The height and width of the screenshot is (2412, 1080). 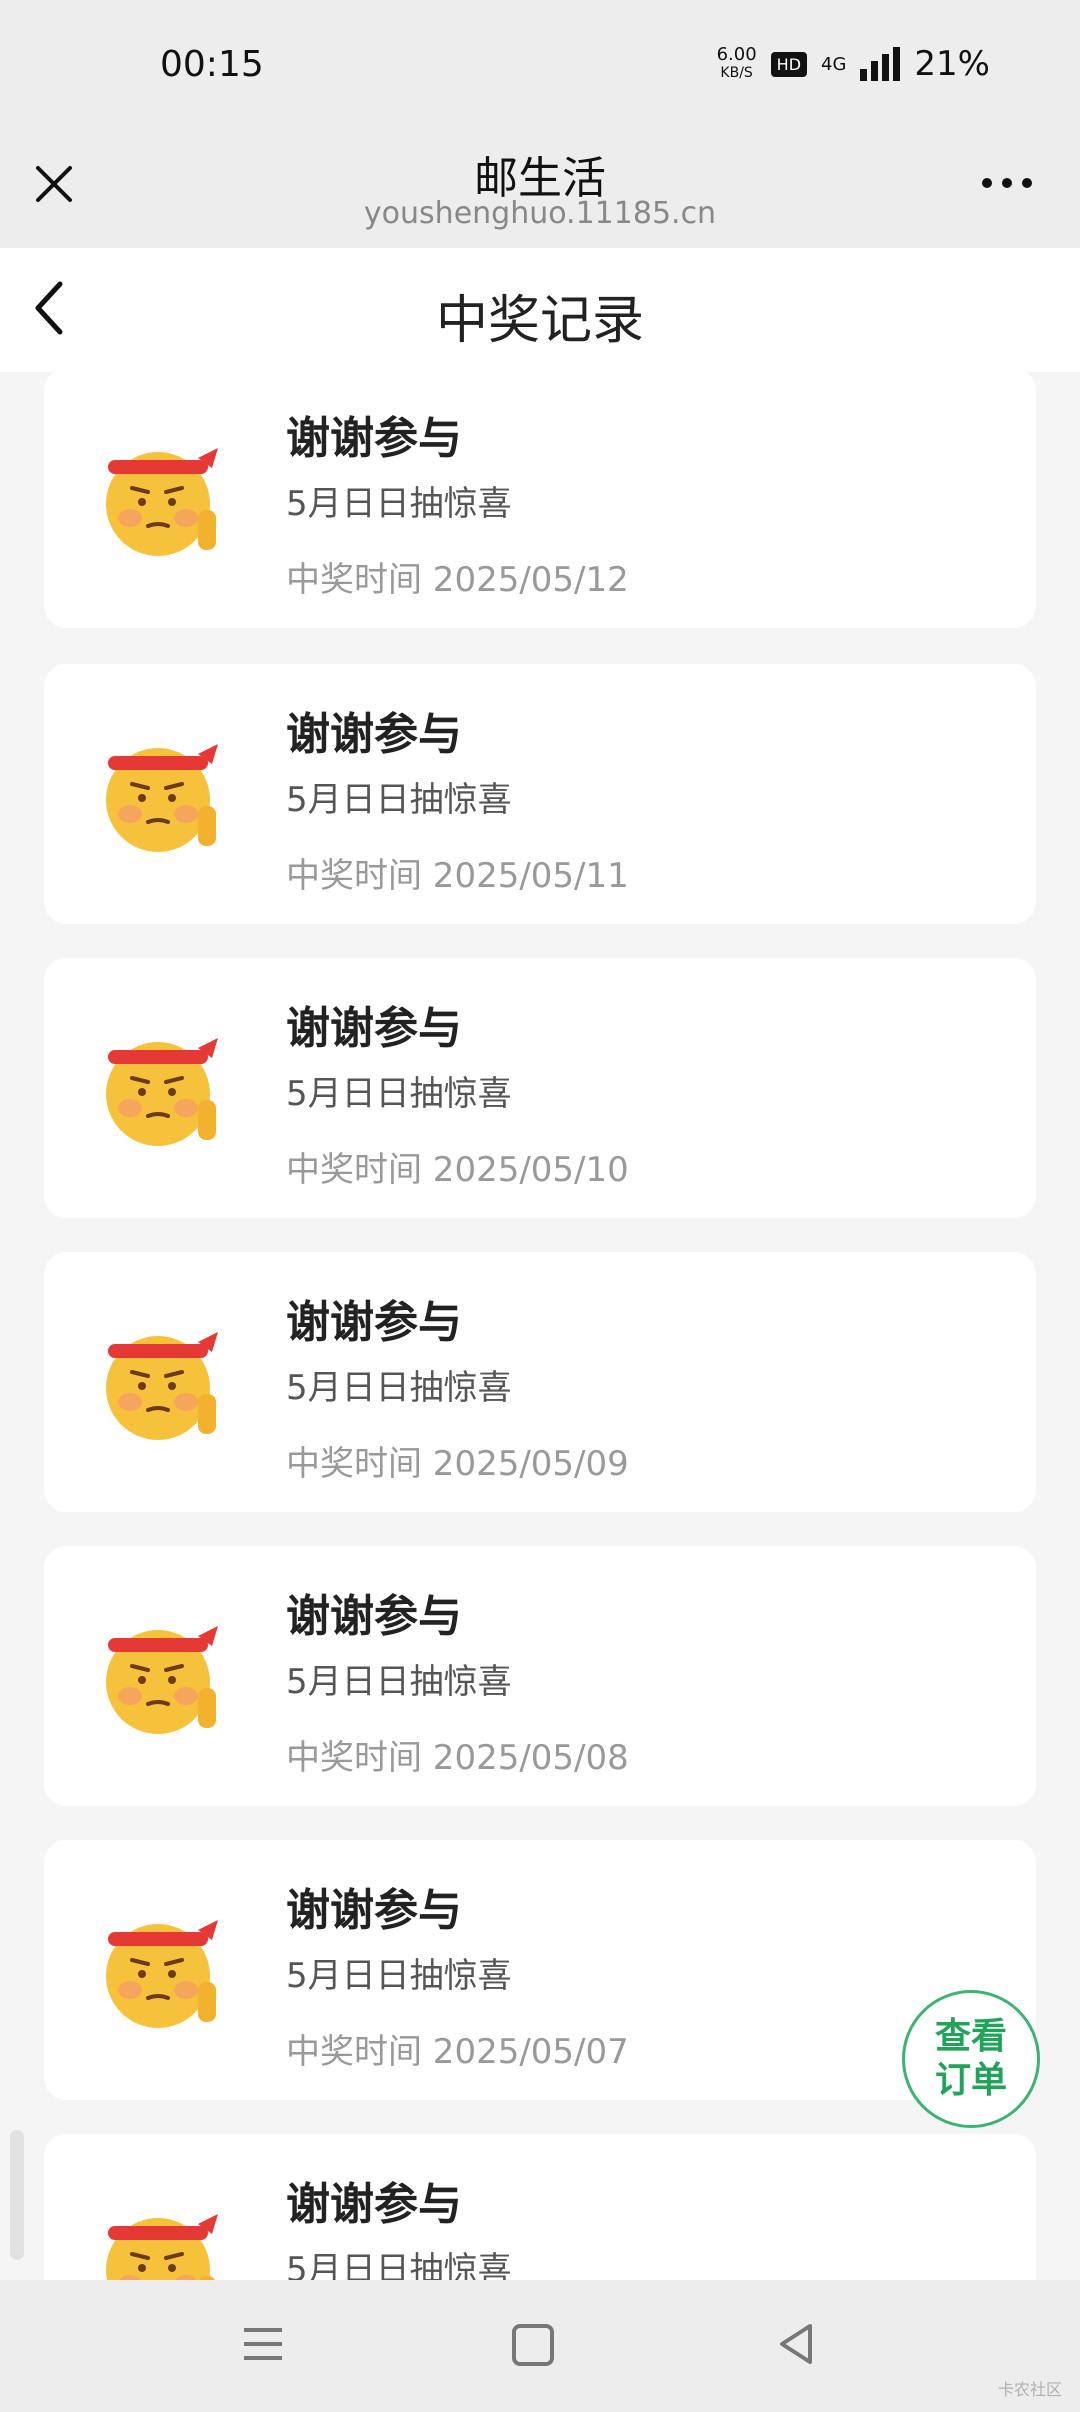 What do you see at coordinates (540, 1676) in the screenshot?
I see `record-card: 谢谢参与 5月日日抽惊喜 中奖时间 2025/05/08` at bounding box center [540, 1676].